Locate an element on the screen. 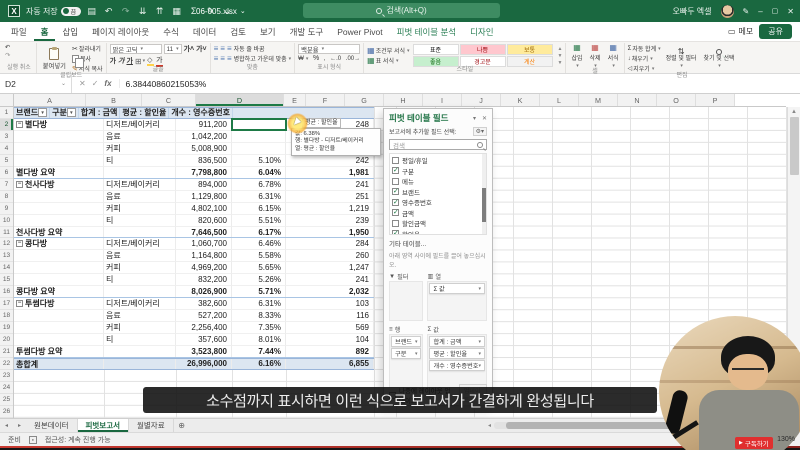 The width and height of the screenshot is (800, 450). row-header: 8 is located at coordinates (6, 197).